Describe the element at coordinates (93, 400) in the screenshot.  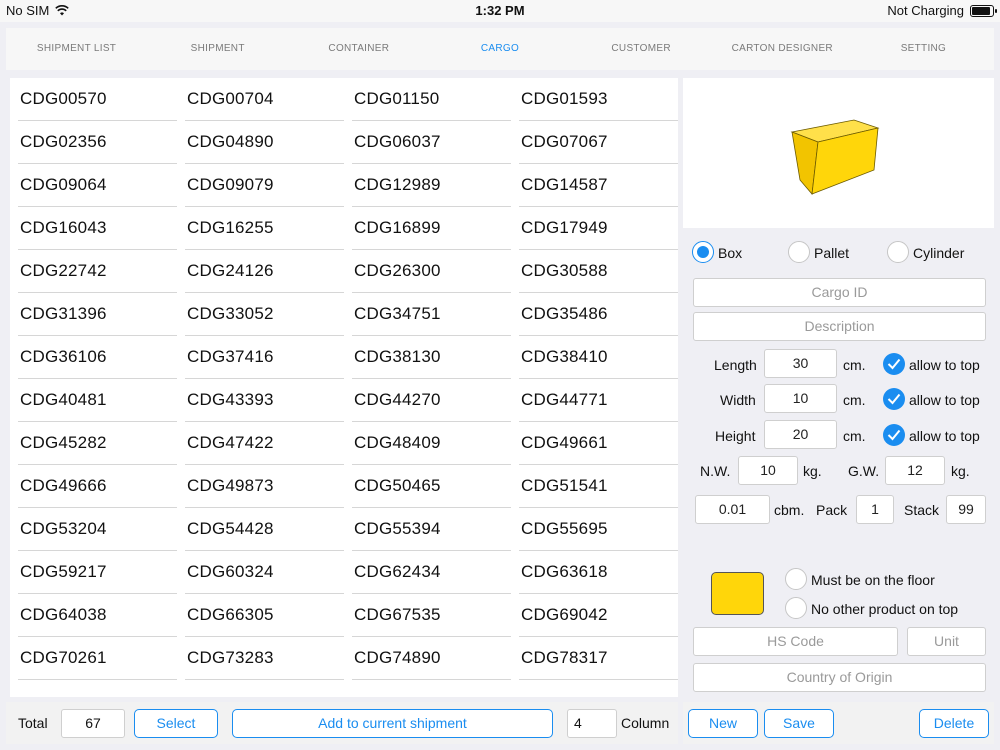
I see `cargo-cell: CDG40481` at that location.